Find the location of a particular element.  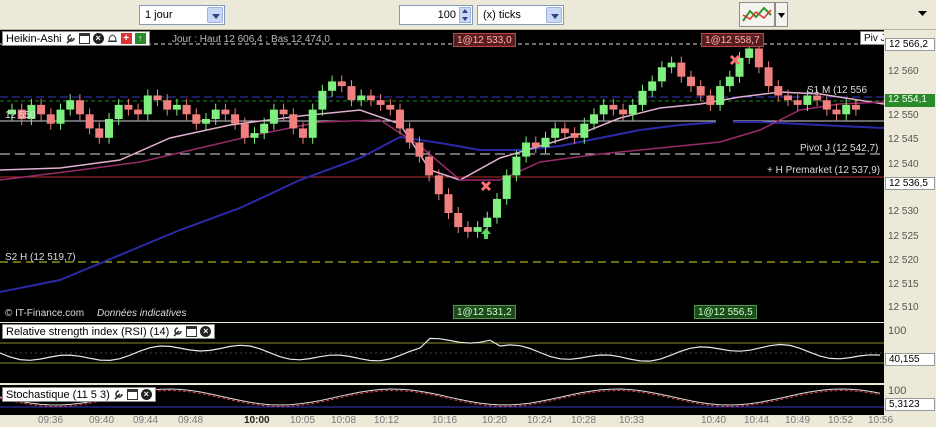

axis-tick: 12 520 is located at coordinates (903, 260).